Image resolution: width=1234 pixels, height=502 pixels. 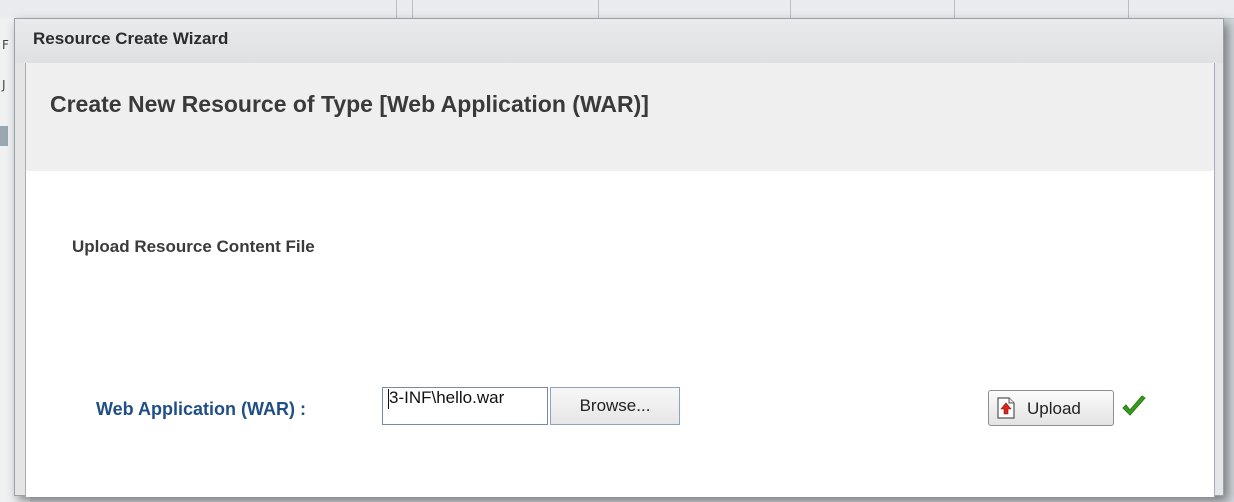 What do you see at coordinates (1134, 405) in the screenshot?
I see `checkmark-icon` at bounding box center [1134, 405].